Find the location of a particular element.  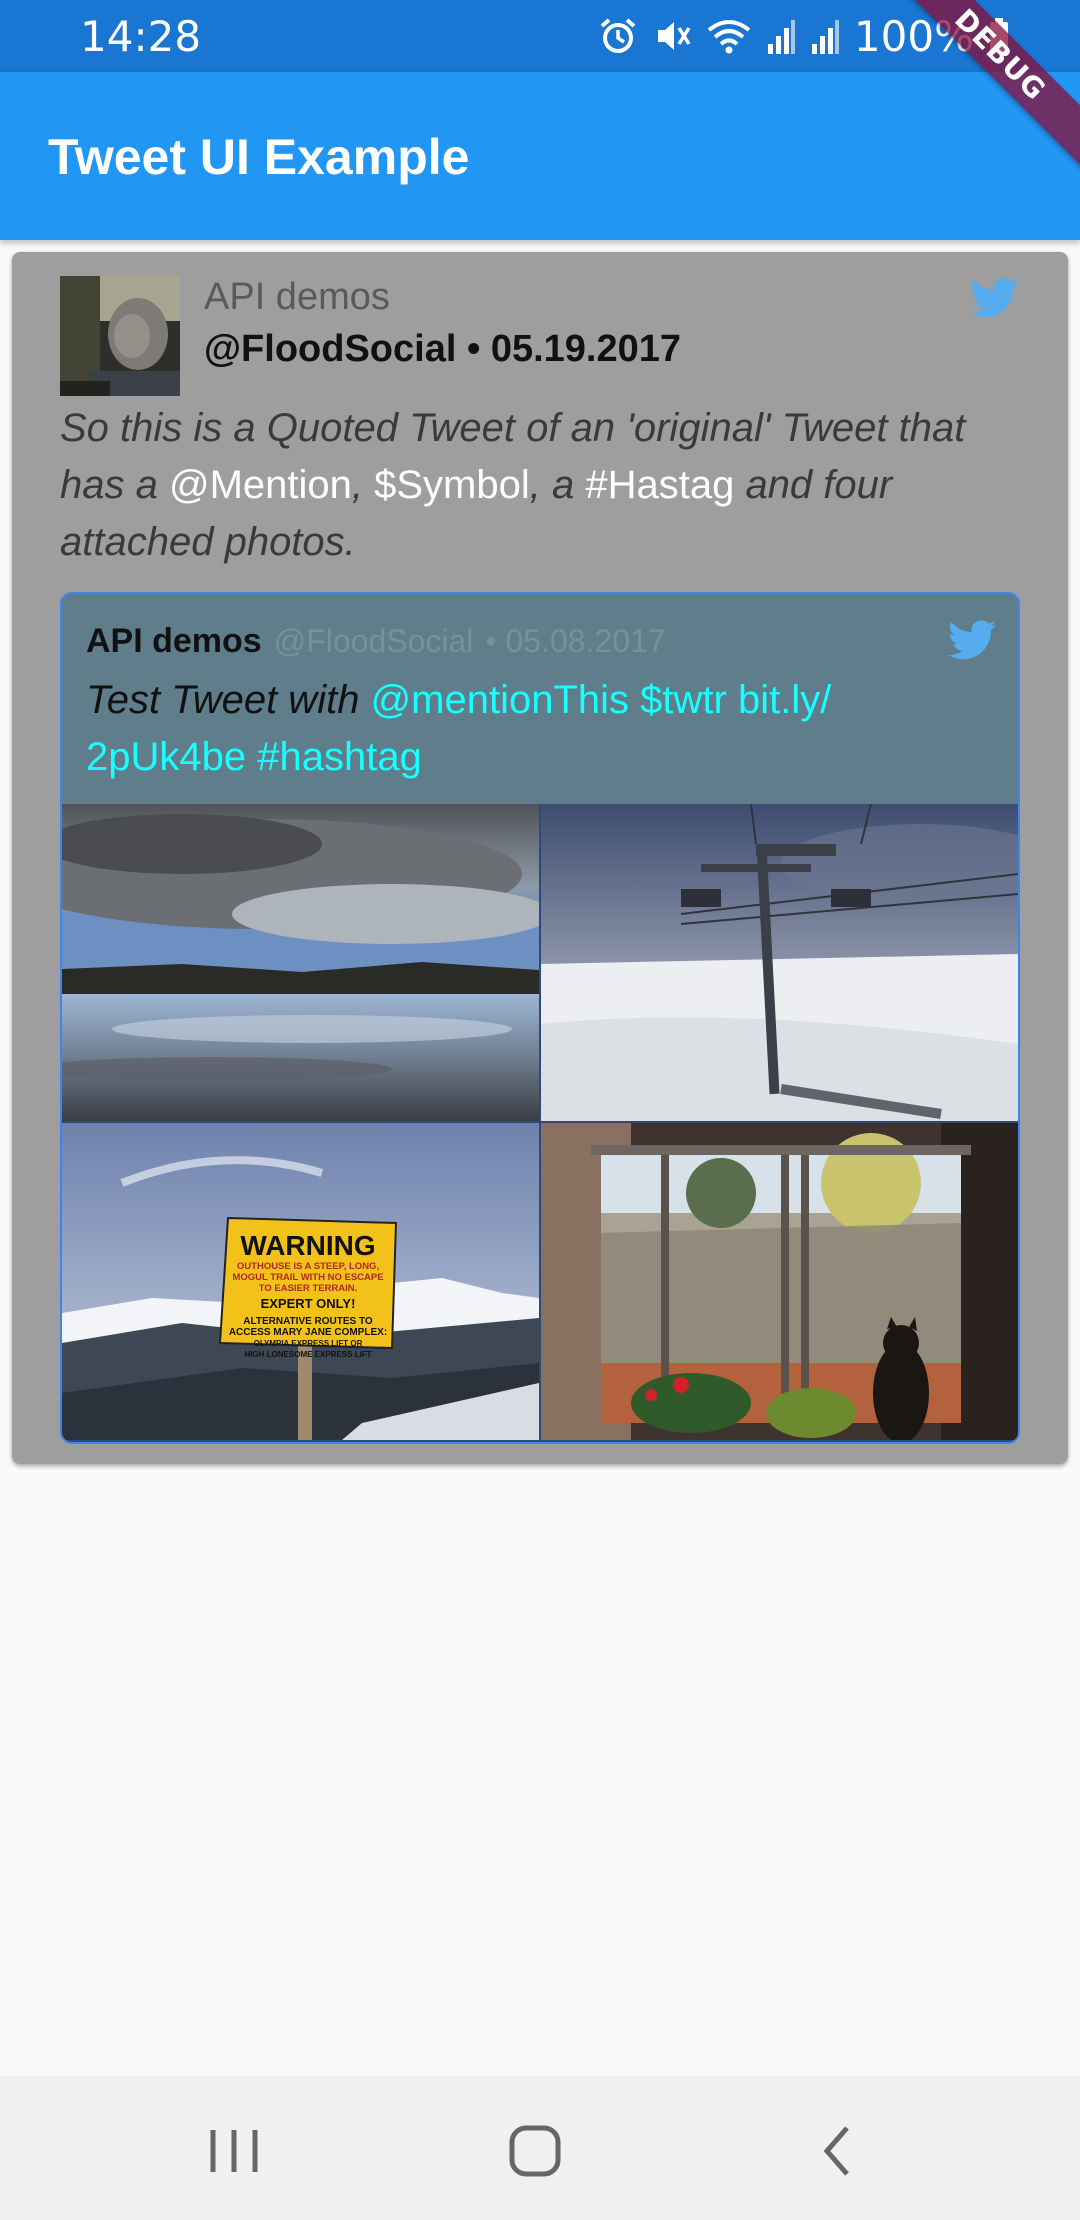

symbol-link: $twtr is located at coordinates (683, 700).